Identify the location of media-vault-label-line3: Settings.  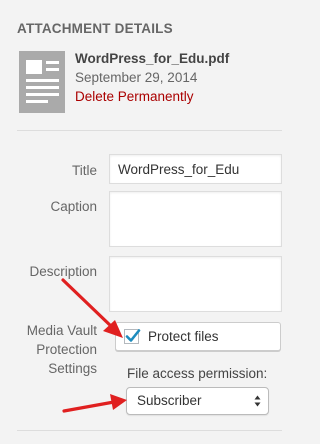
(72, 368).